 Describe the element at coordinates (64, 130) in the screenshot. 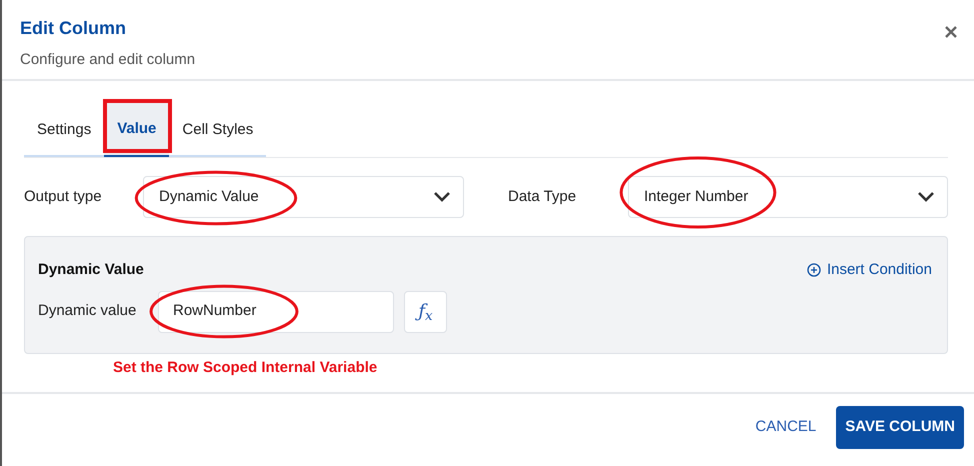

I see `tab: Settings` at that location.